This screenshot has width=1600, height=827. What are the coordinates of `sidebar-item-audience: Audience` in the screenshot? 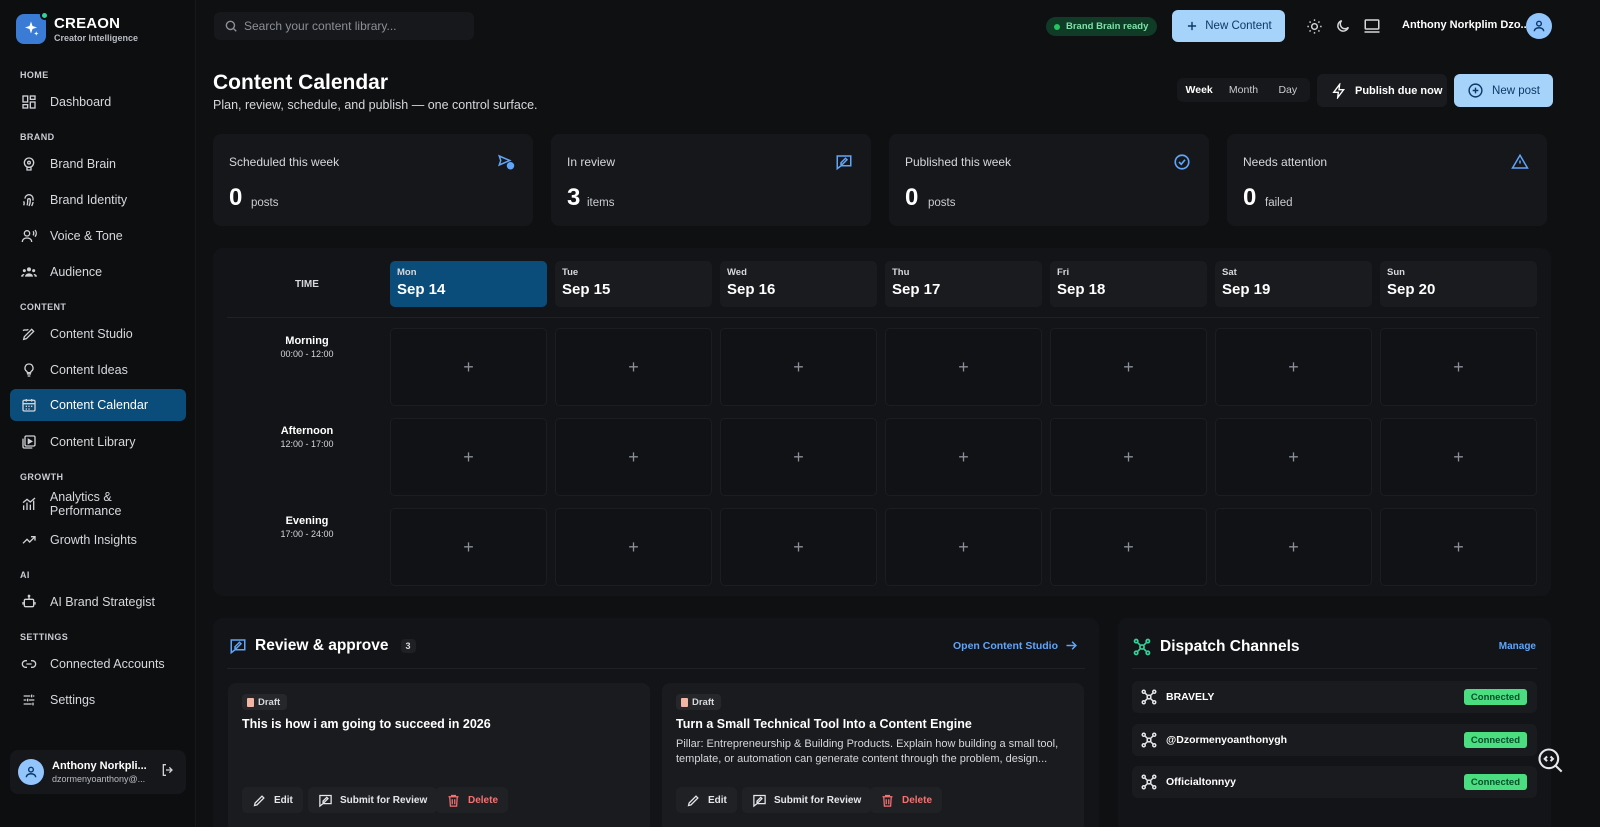 It's located at (98, 272).